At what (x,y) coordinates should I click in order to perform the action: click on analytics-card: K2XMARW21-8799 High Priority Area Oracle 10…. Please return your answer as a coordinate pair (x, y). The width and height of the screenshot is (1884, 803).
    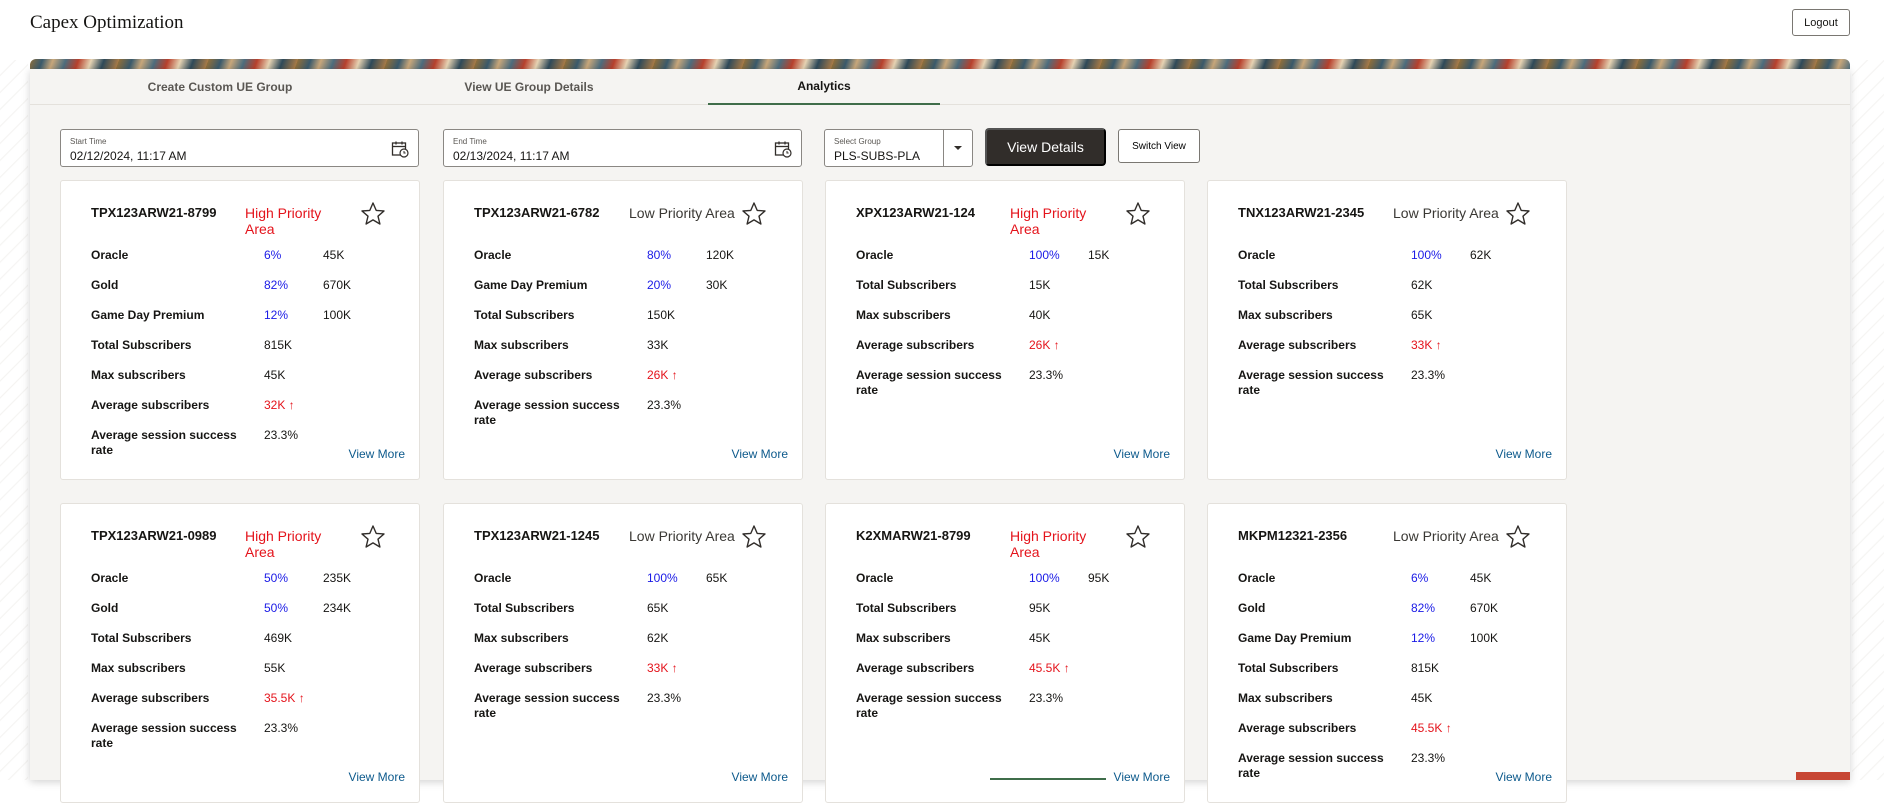
    Looking at the image, I should click on (1005, 653).